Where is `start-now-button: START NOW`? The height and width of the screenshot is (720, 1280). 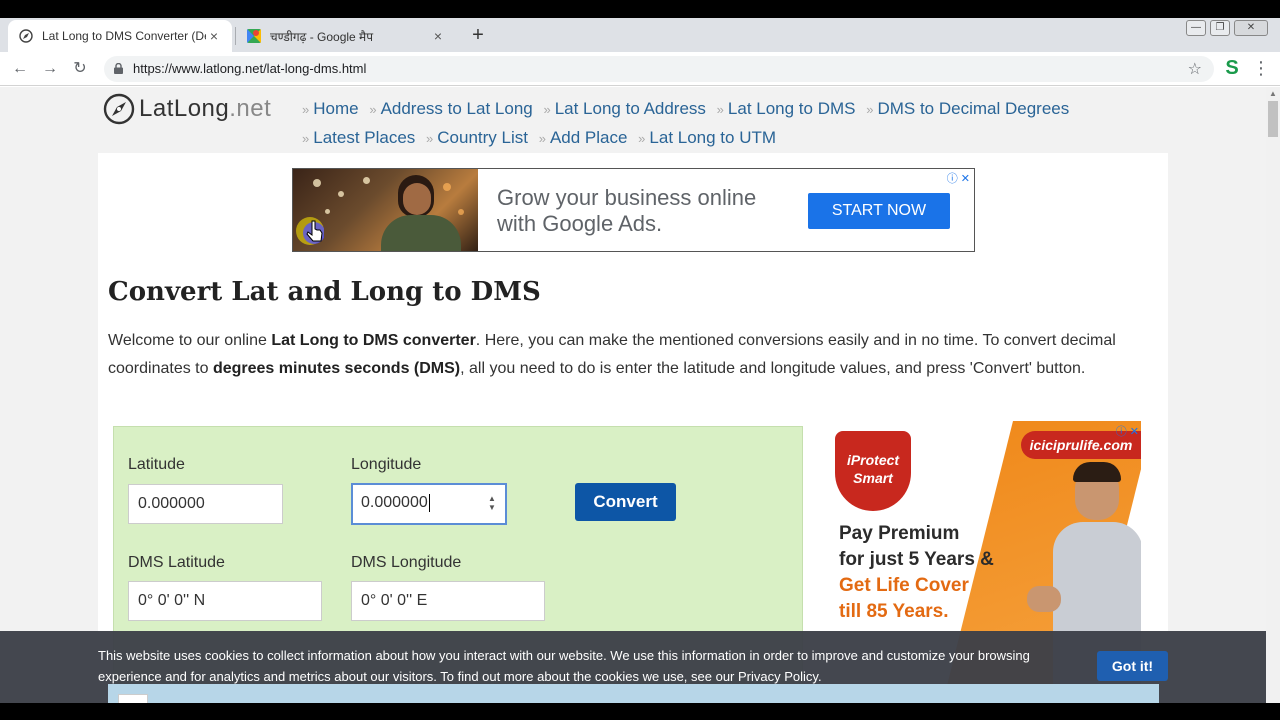
start-now-button: START NOW is located at coordinates (879, 211).